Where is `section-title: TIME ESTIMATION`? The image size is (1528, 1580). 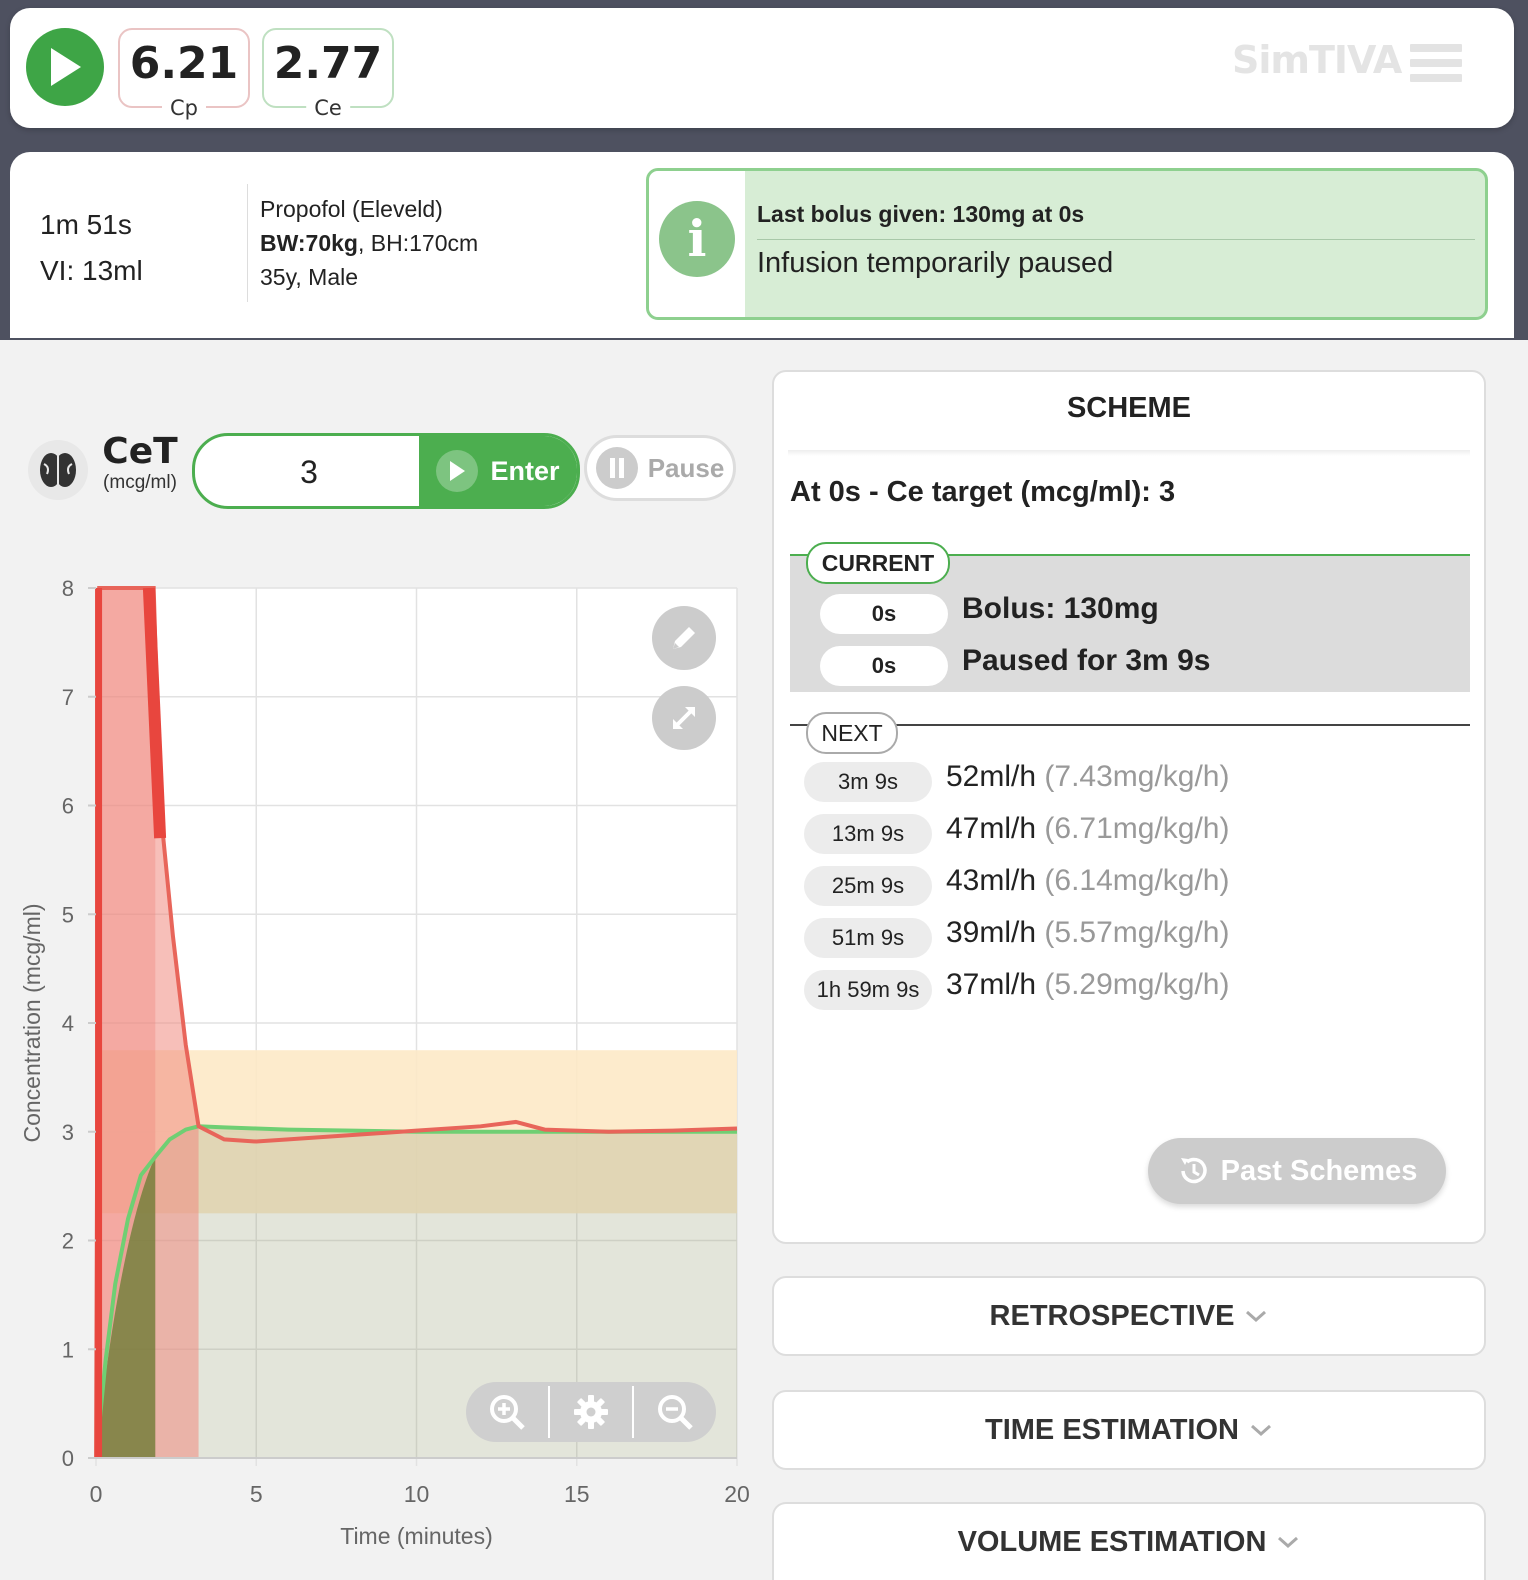 section-title: TIME ESTIMATION is located at coordinates (1111, 1429).